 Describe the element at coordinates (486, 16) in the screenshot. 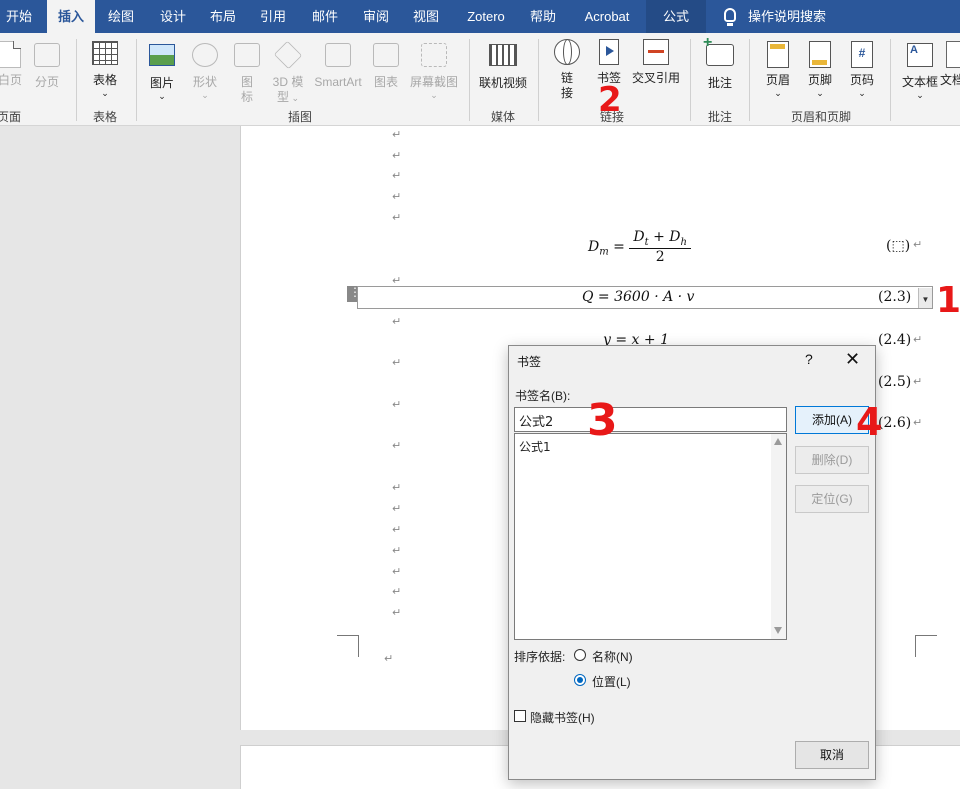

I see `tab-zotero: Zotero` at that location.